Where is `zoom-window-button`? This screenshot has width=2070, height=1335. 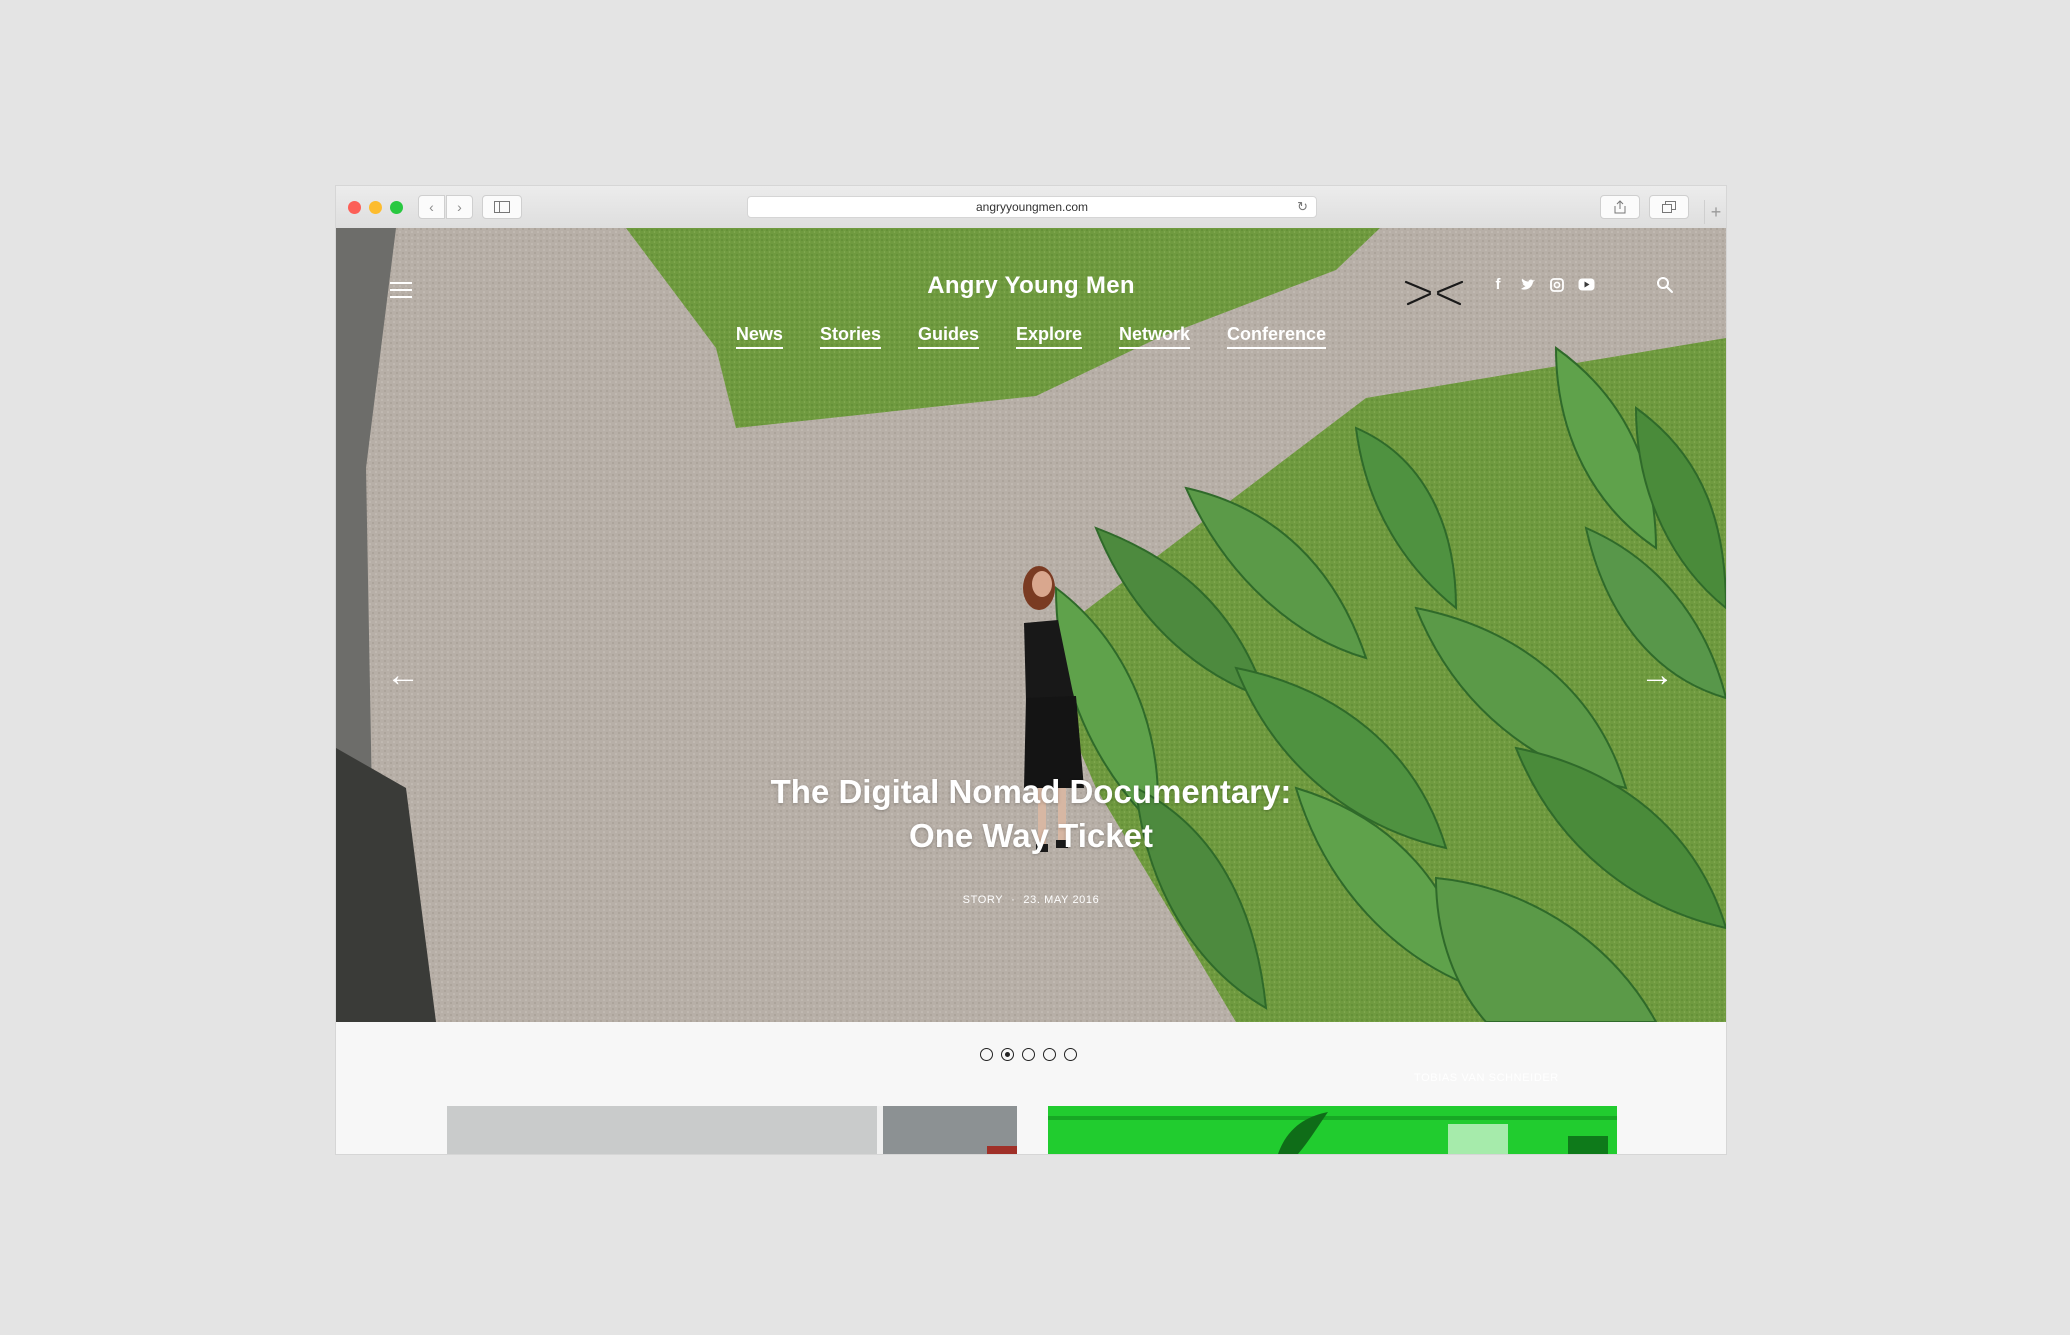 zoom-window-button is located at coordinates (396, 207).